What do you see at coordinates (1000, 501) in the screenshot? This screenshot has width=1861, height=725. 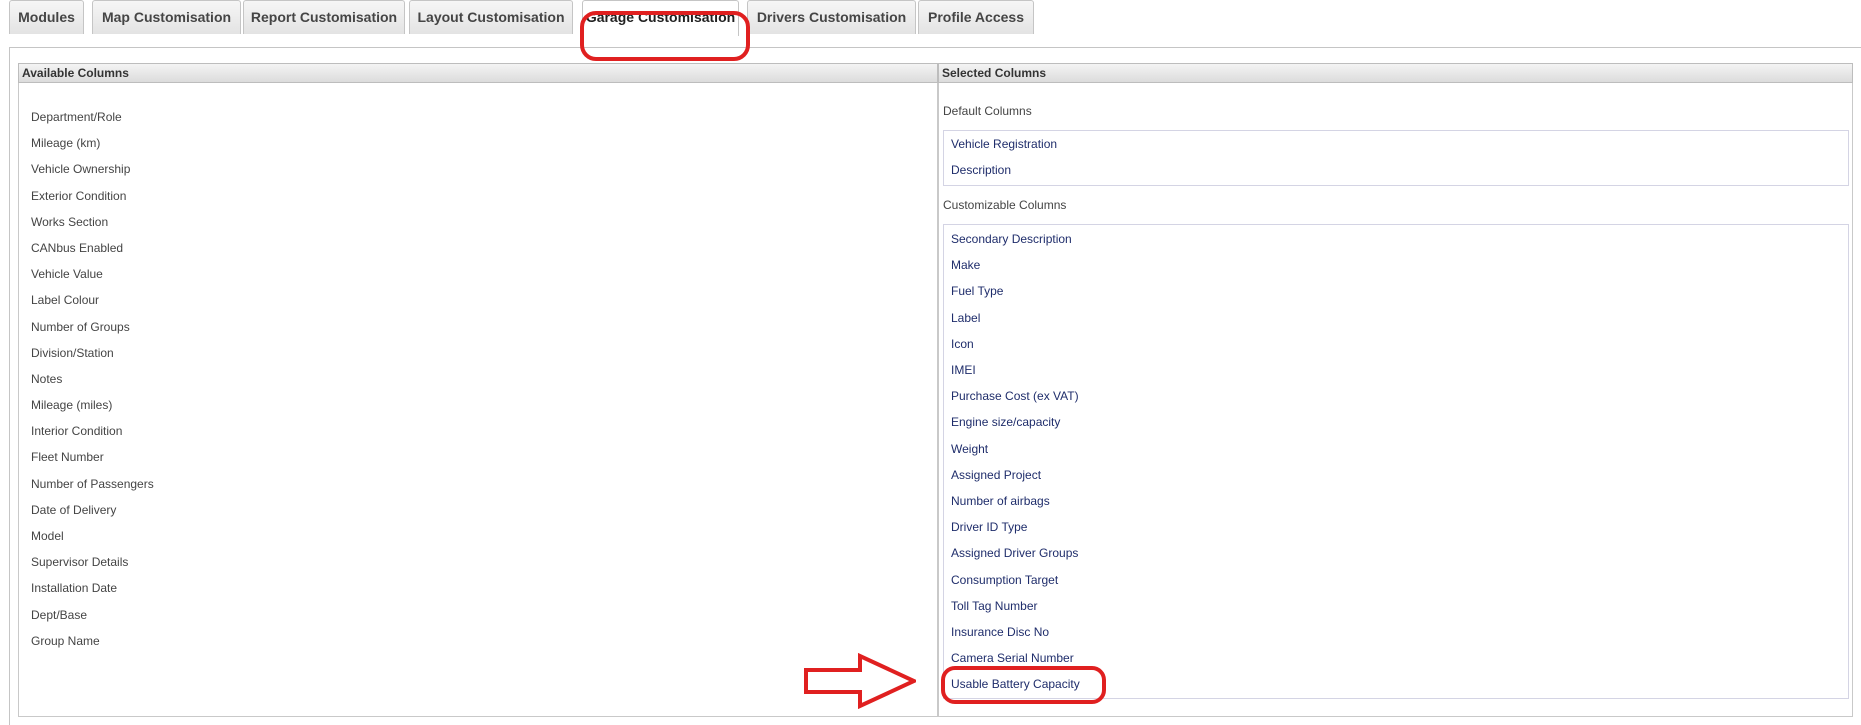 I see `customizable-column-item: Number of airbags` at bounding box center [1000, 501].